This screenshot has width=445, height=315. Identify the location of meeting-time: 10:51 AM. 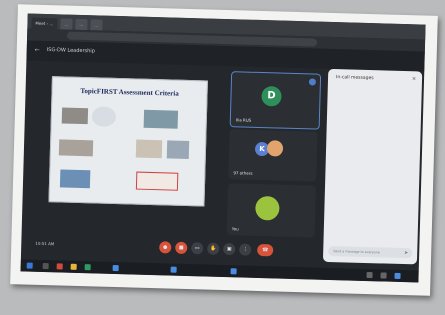
(45, 243).